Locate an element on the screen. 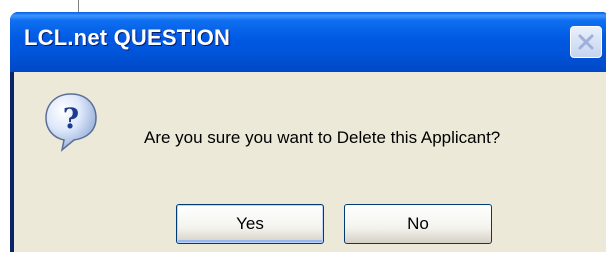  close-icon is located at coordinates (586, 42).